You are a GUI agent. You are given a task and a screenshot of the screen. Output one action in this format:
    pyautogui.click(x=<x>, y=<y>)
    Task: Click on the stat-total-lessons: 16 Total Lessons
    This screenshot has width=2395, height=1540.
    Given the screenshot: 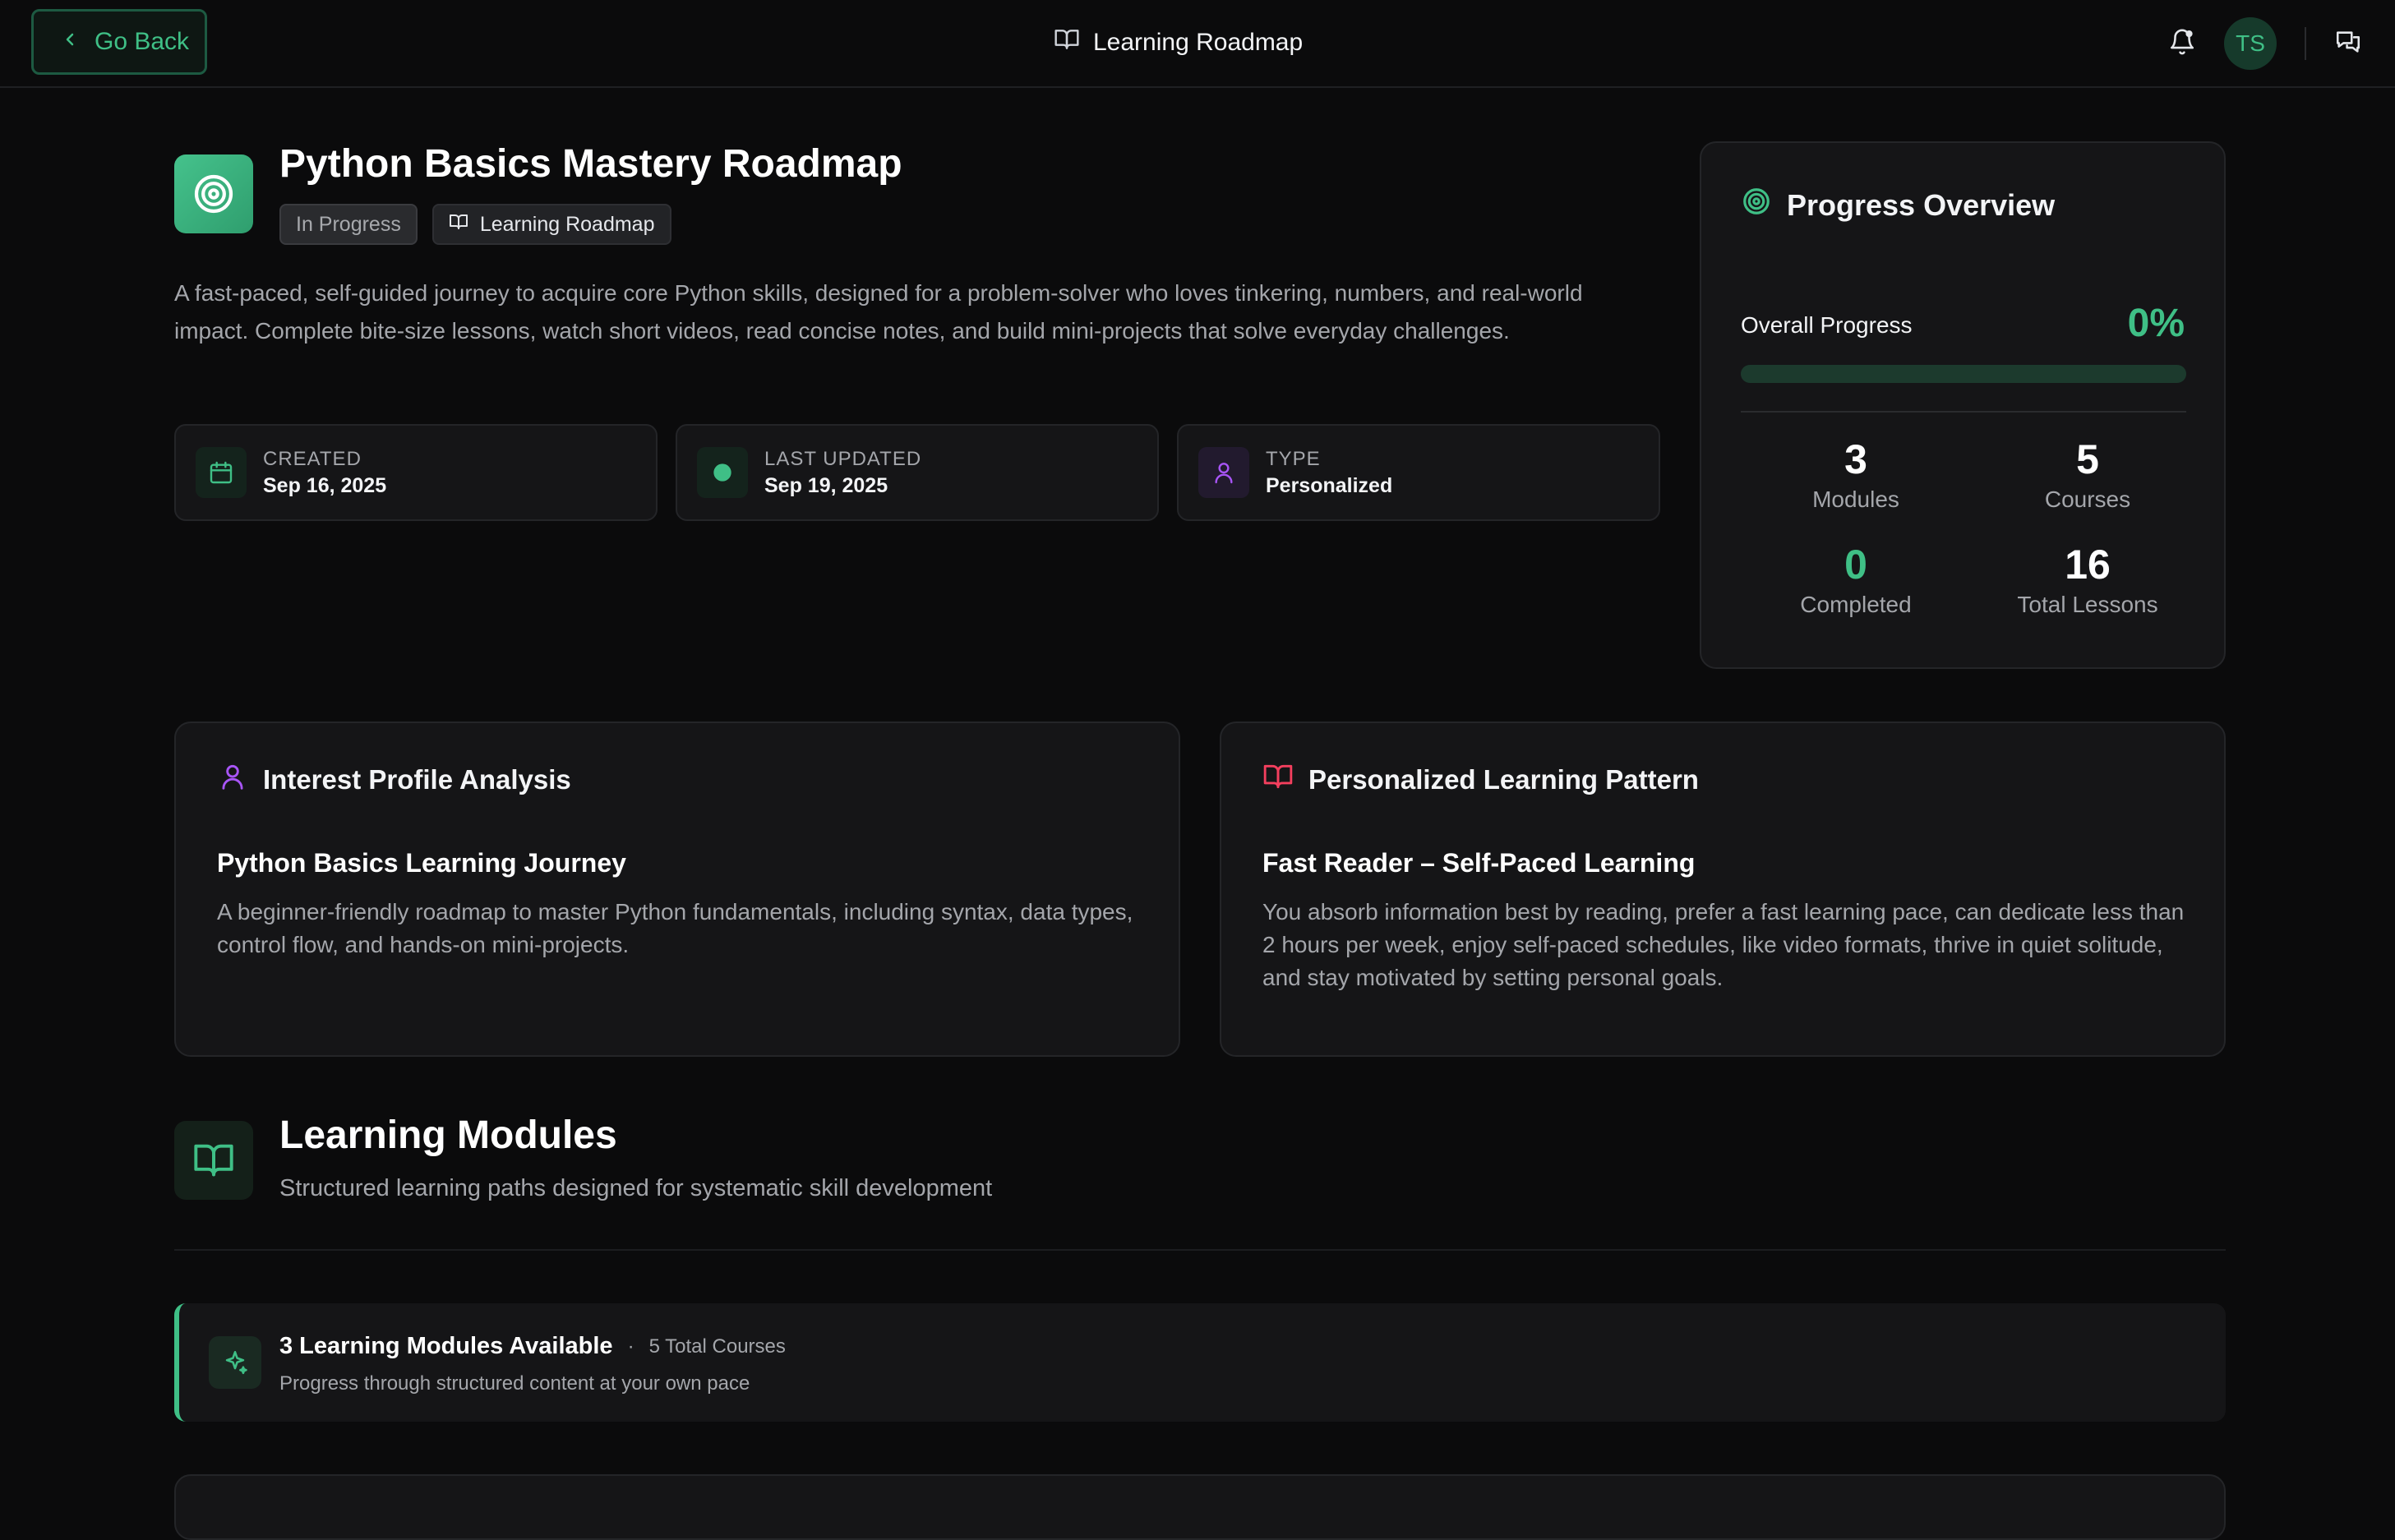 What is the action you would take?
    pyautogui.click(x=2087, y=579)
    